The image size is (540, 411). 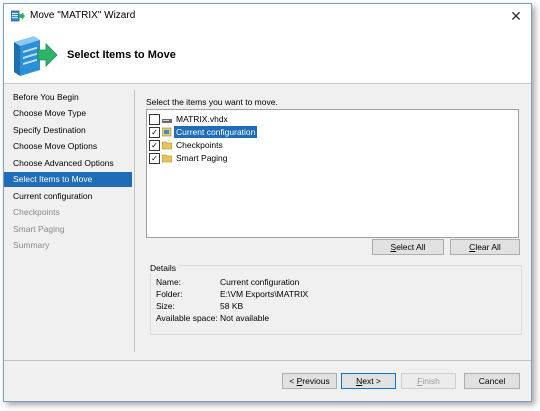 I want to click on details-size-value: 58 KB, so click(x=232, y=306).